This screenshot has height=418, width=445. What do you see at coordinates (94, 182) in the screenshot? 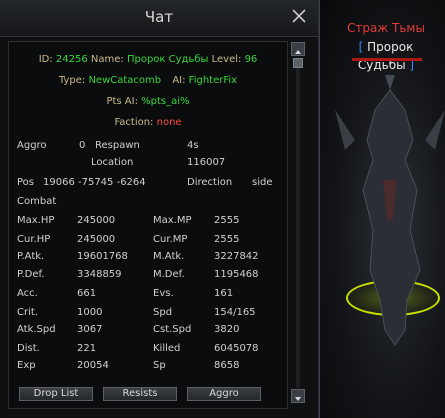
I see `pos-value: 19066 -75745 -6264` at bounding box center [94, 182].